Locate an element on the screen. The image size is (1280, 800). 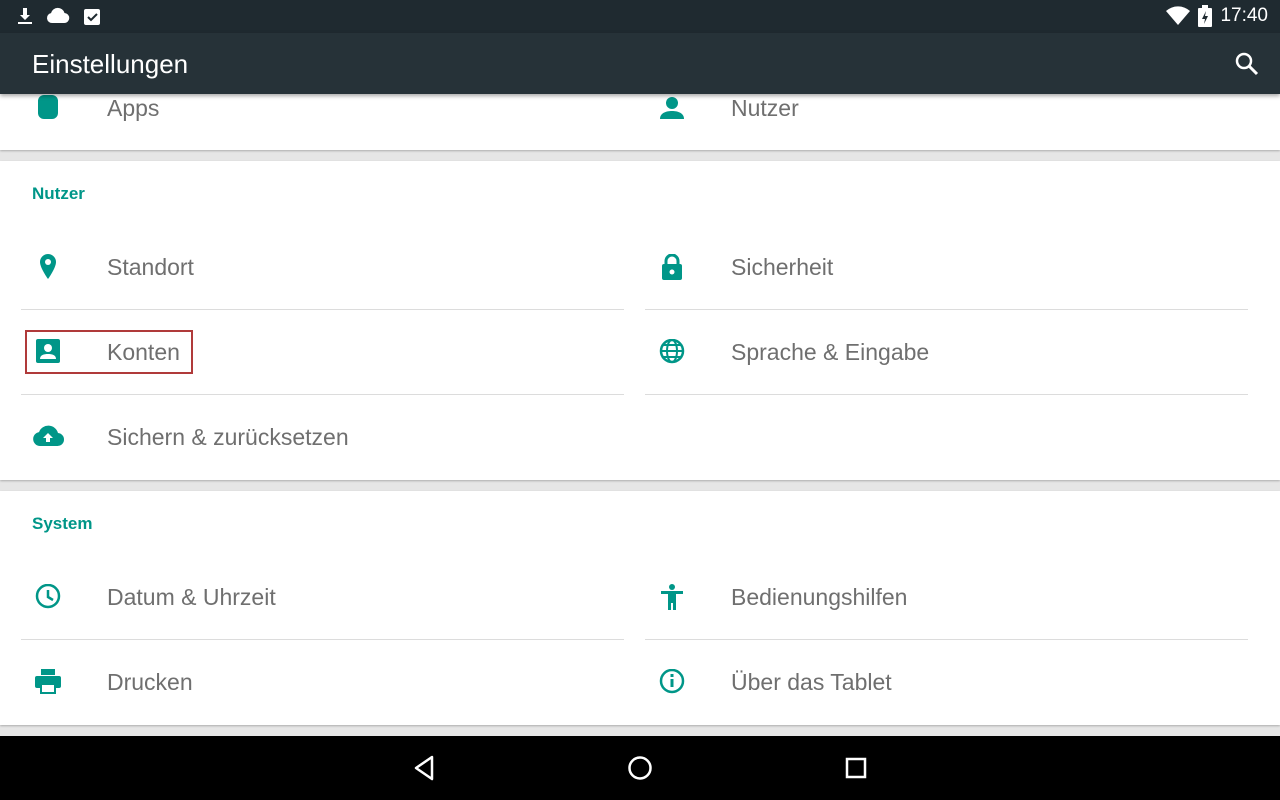
android-icon is located at coordinates (48, 107).